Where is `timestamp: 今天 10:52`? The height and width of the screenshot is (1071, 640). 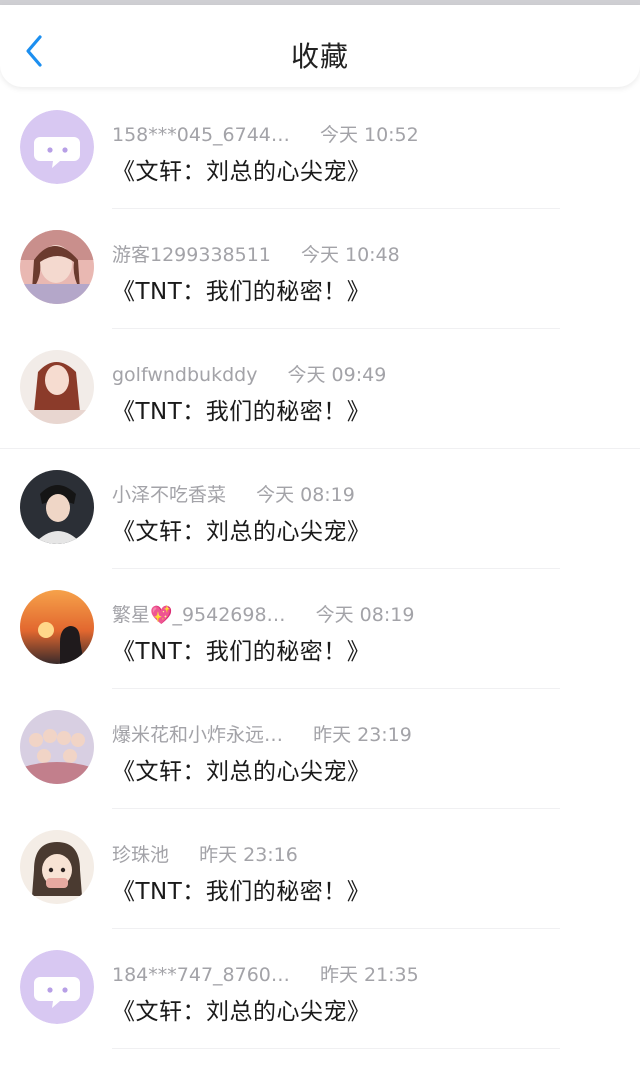 timestamp: 今天 10:52 is located at coordinates (369, 135).